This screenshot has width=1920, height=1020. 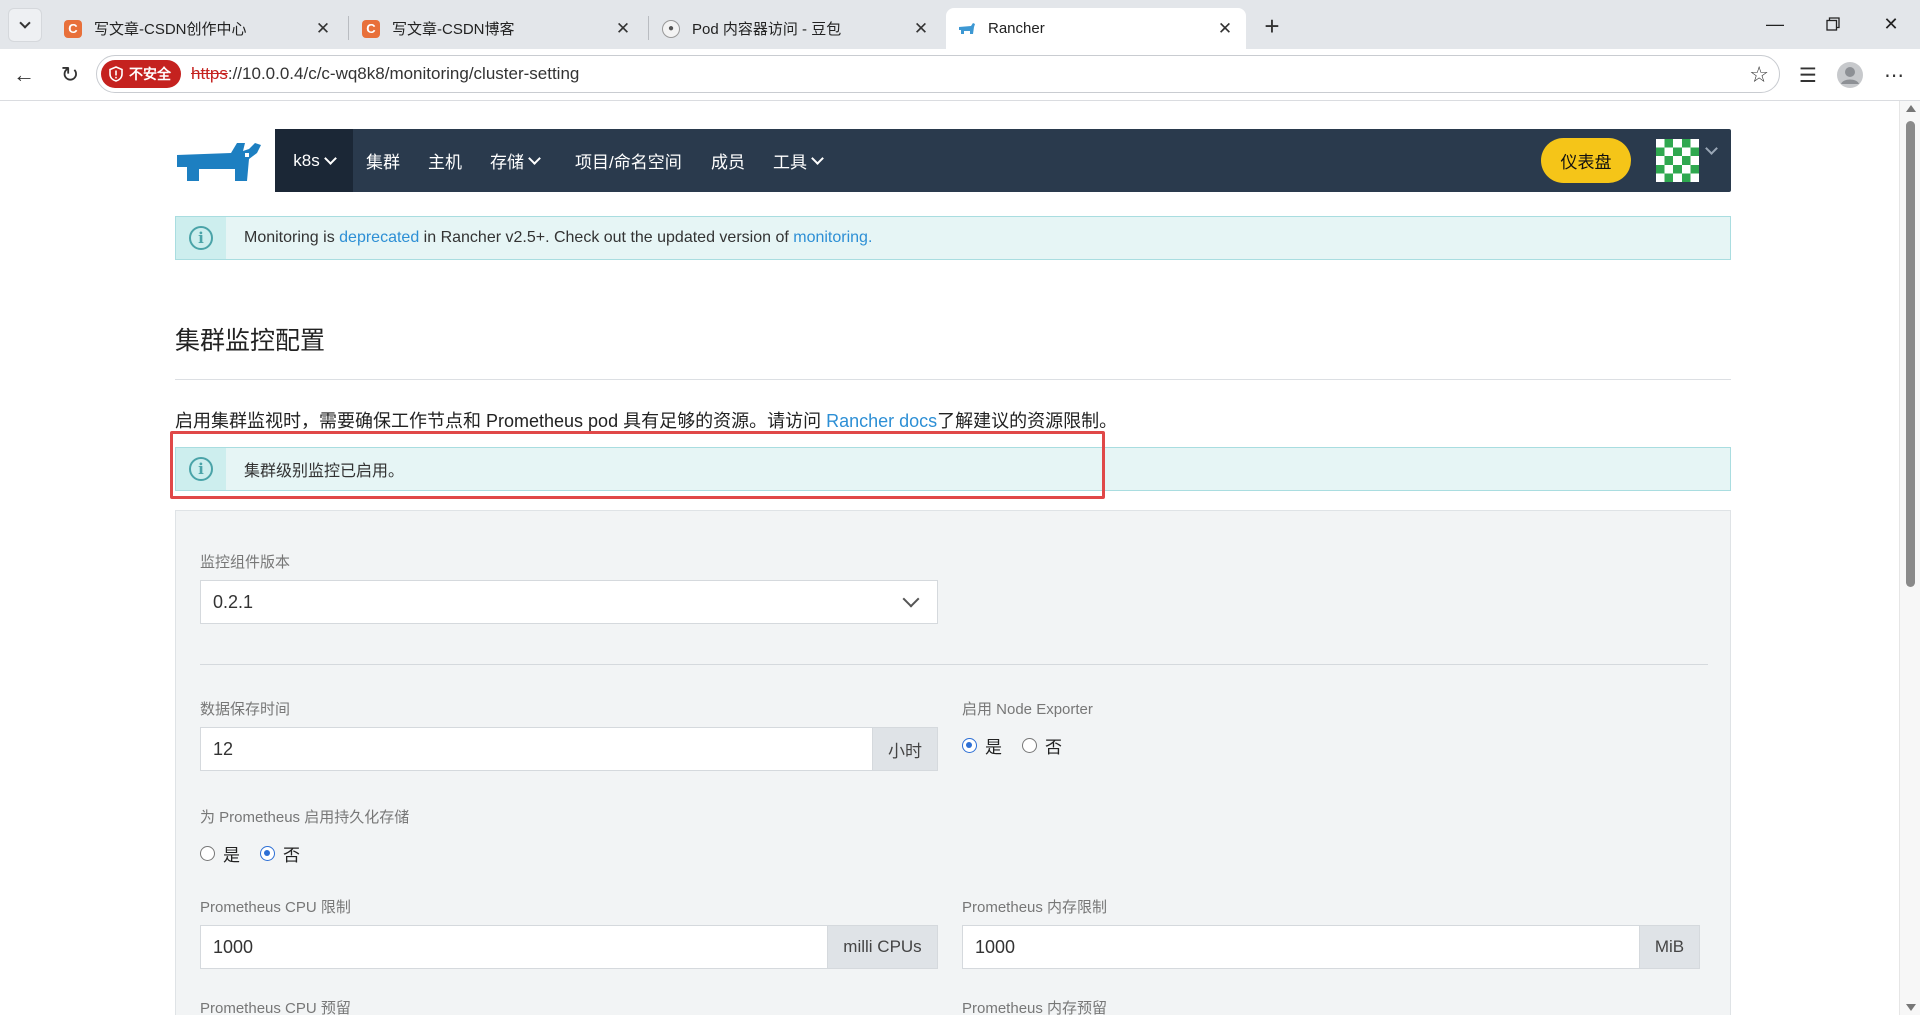 I want to click on nav-item-tools: 工具, so click(x=798, y=160).